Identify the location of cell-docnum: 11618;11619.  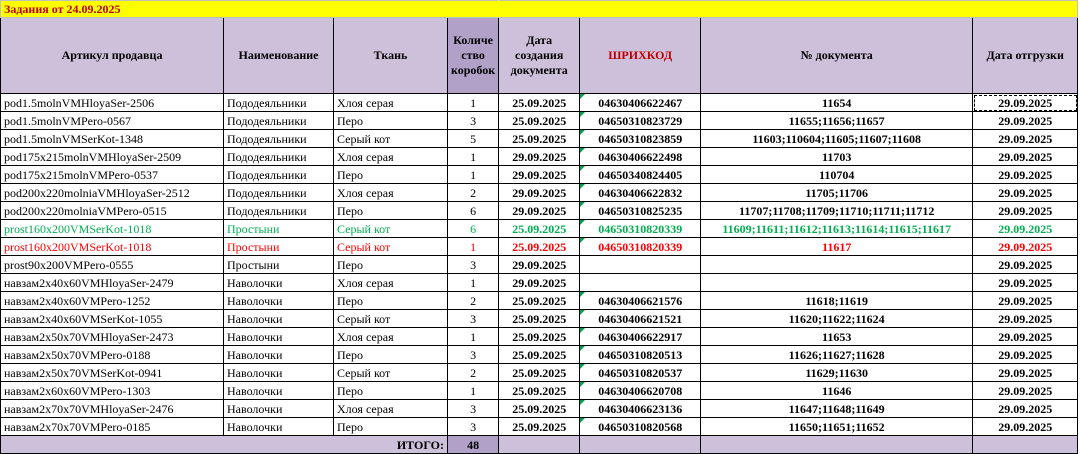
(837, 300).